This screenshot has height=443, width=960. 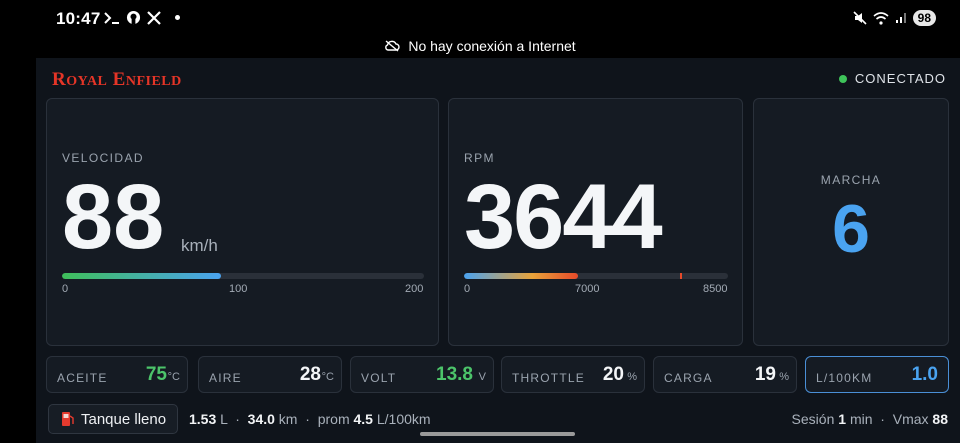 What do you see at coordinates (225, 378) in the screenshot?
I see `metric-label: AIRE` at bounding box center [225, 378].